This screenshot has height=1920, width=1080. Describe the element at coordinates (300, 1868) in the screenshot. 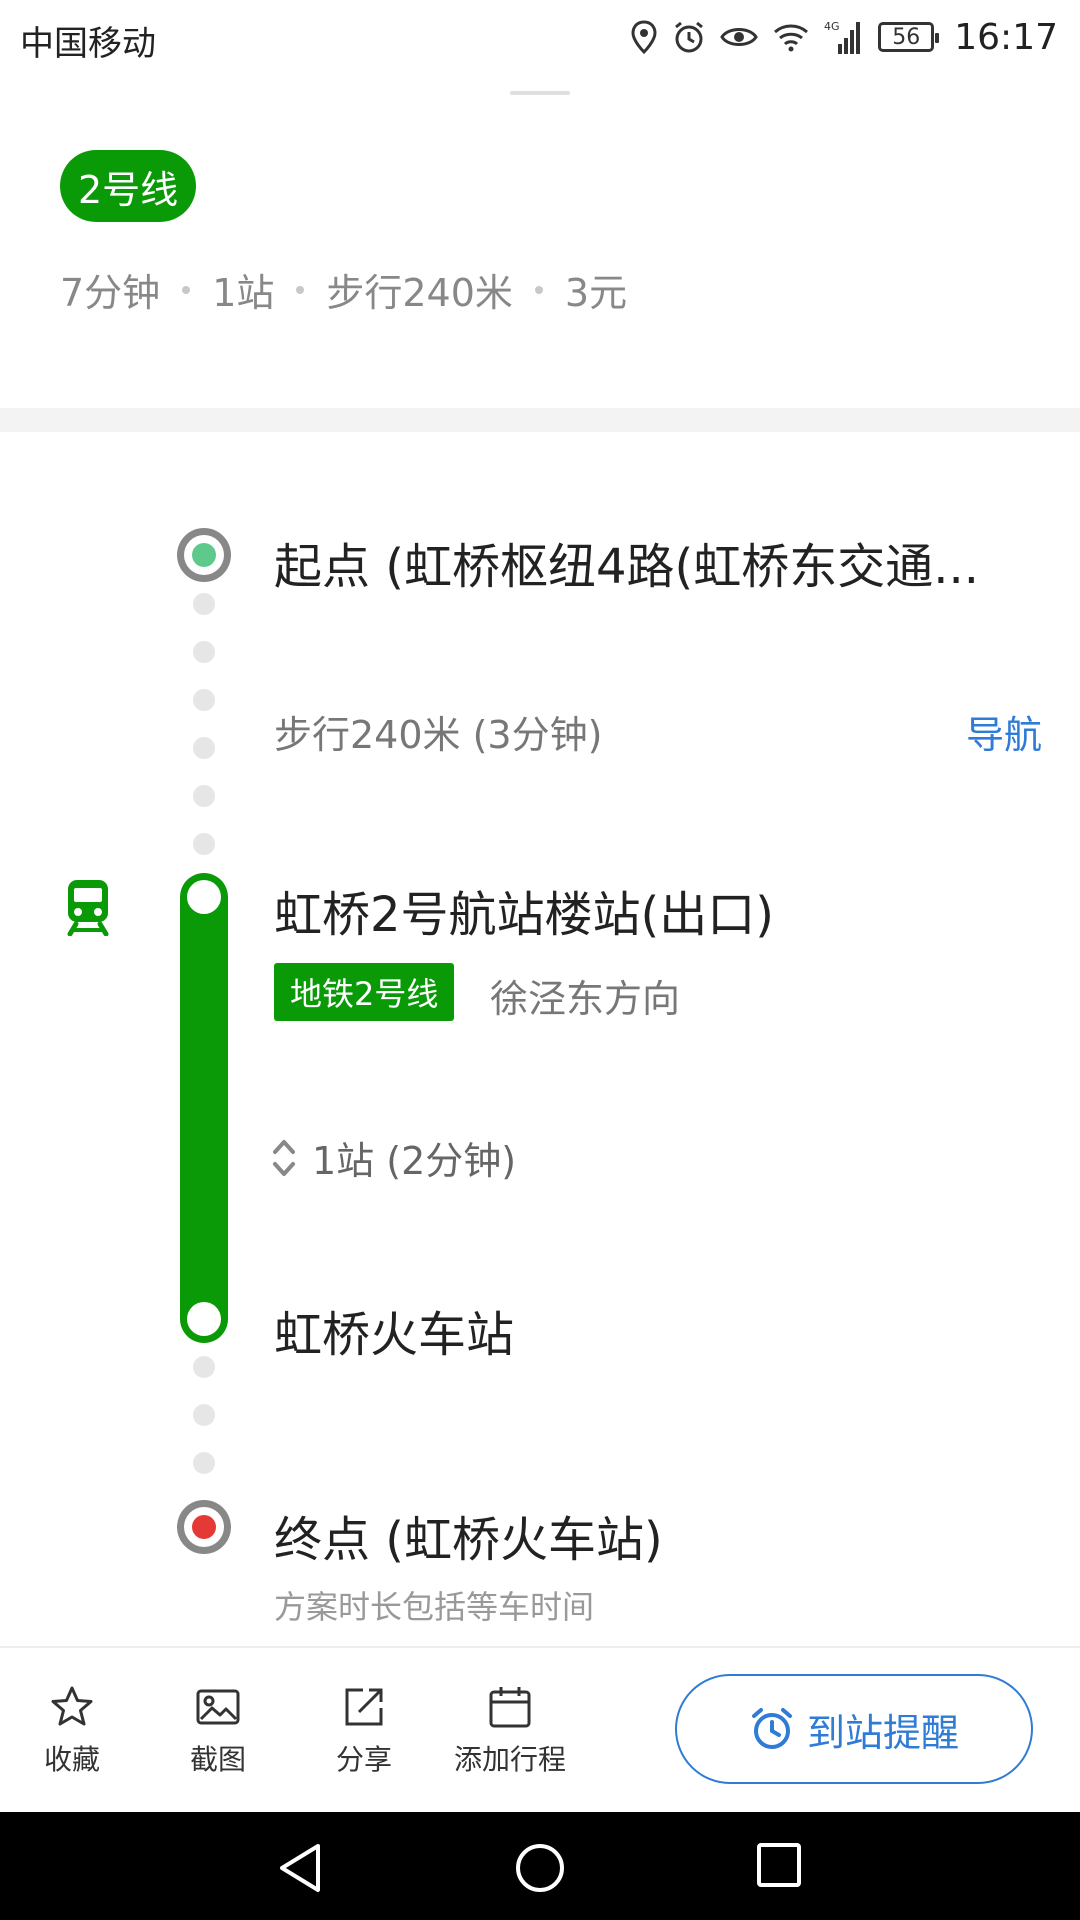

I see `back-icon` at that location.